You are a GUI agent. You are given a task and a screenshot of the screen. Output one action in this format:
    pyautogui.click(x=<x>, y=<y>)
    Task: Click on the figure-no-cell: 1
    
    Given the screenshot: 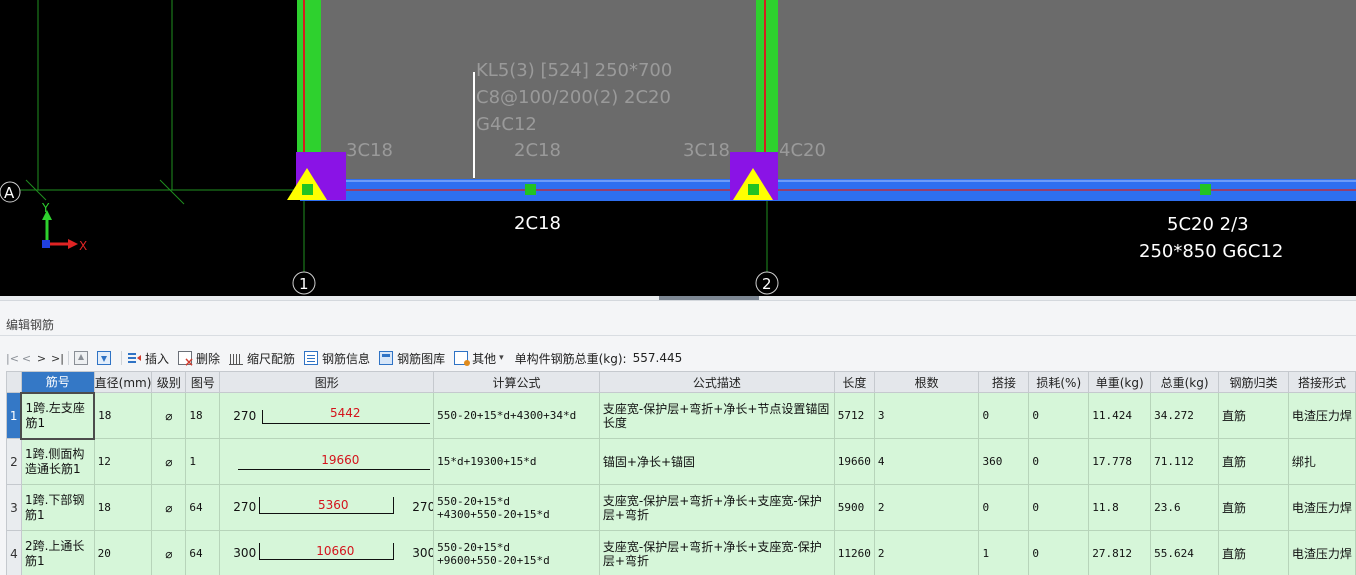 What is the action you would take?
    pyautogui.click(x=203, y=461)
    